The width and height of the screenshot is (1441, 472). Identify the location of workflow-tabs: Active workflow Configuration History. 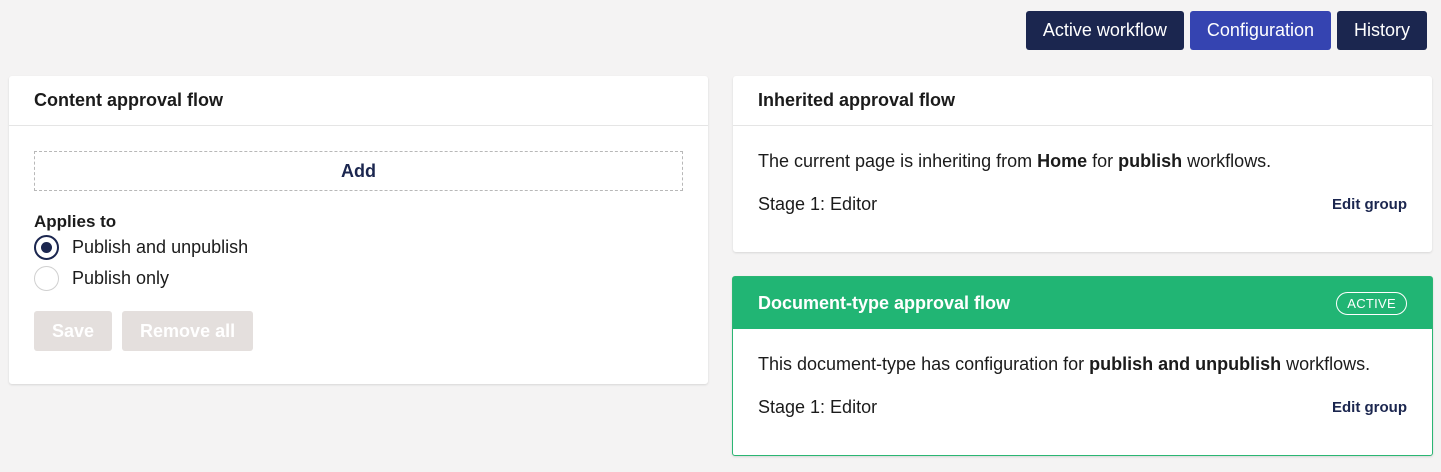
(1226, 30).